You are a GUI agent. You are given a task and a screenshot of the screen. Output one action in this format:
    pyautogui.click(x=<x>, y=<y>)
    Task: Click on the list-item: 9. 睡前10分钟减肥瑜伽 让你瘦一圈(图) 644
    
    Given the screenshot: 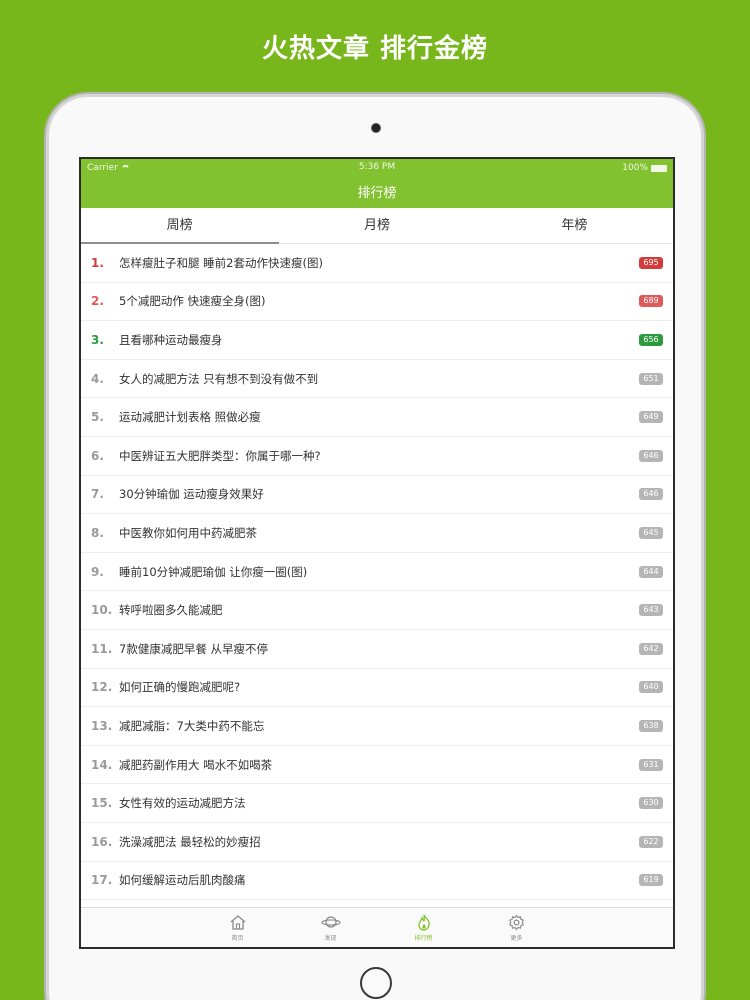 What is the action you would take?
    pyautogui.click(x=377, y=572)
    